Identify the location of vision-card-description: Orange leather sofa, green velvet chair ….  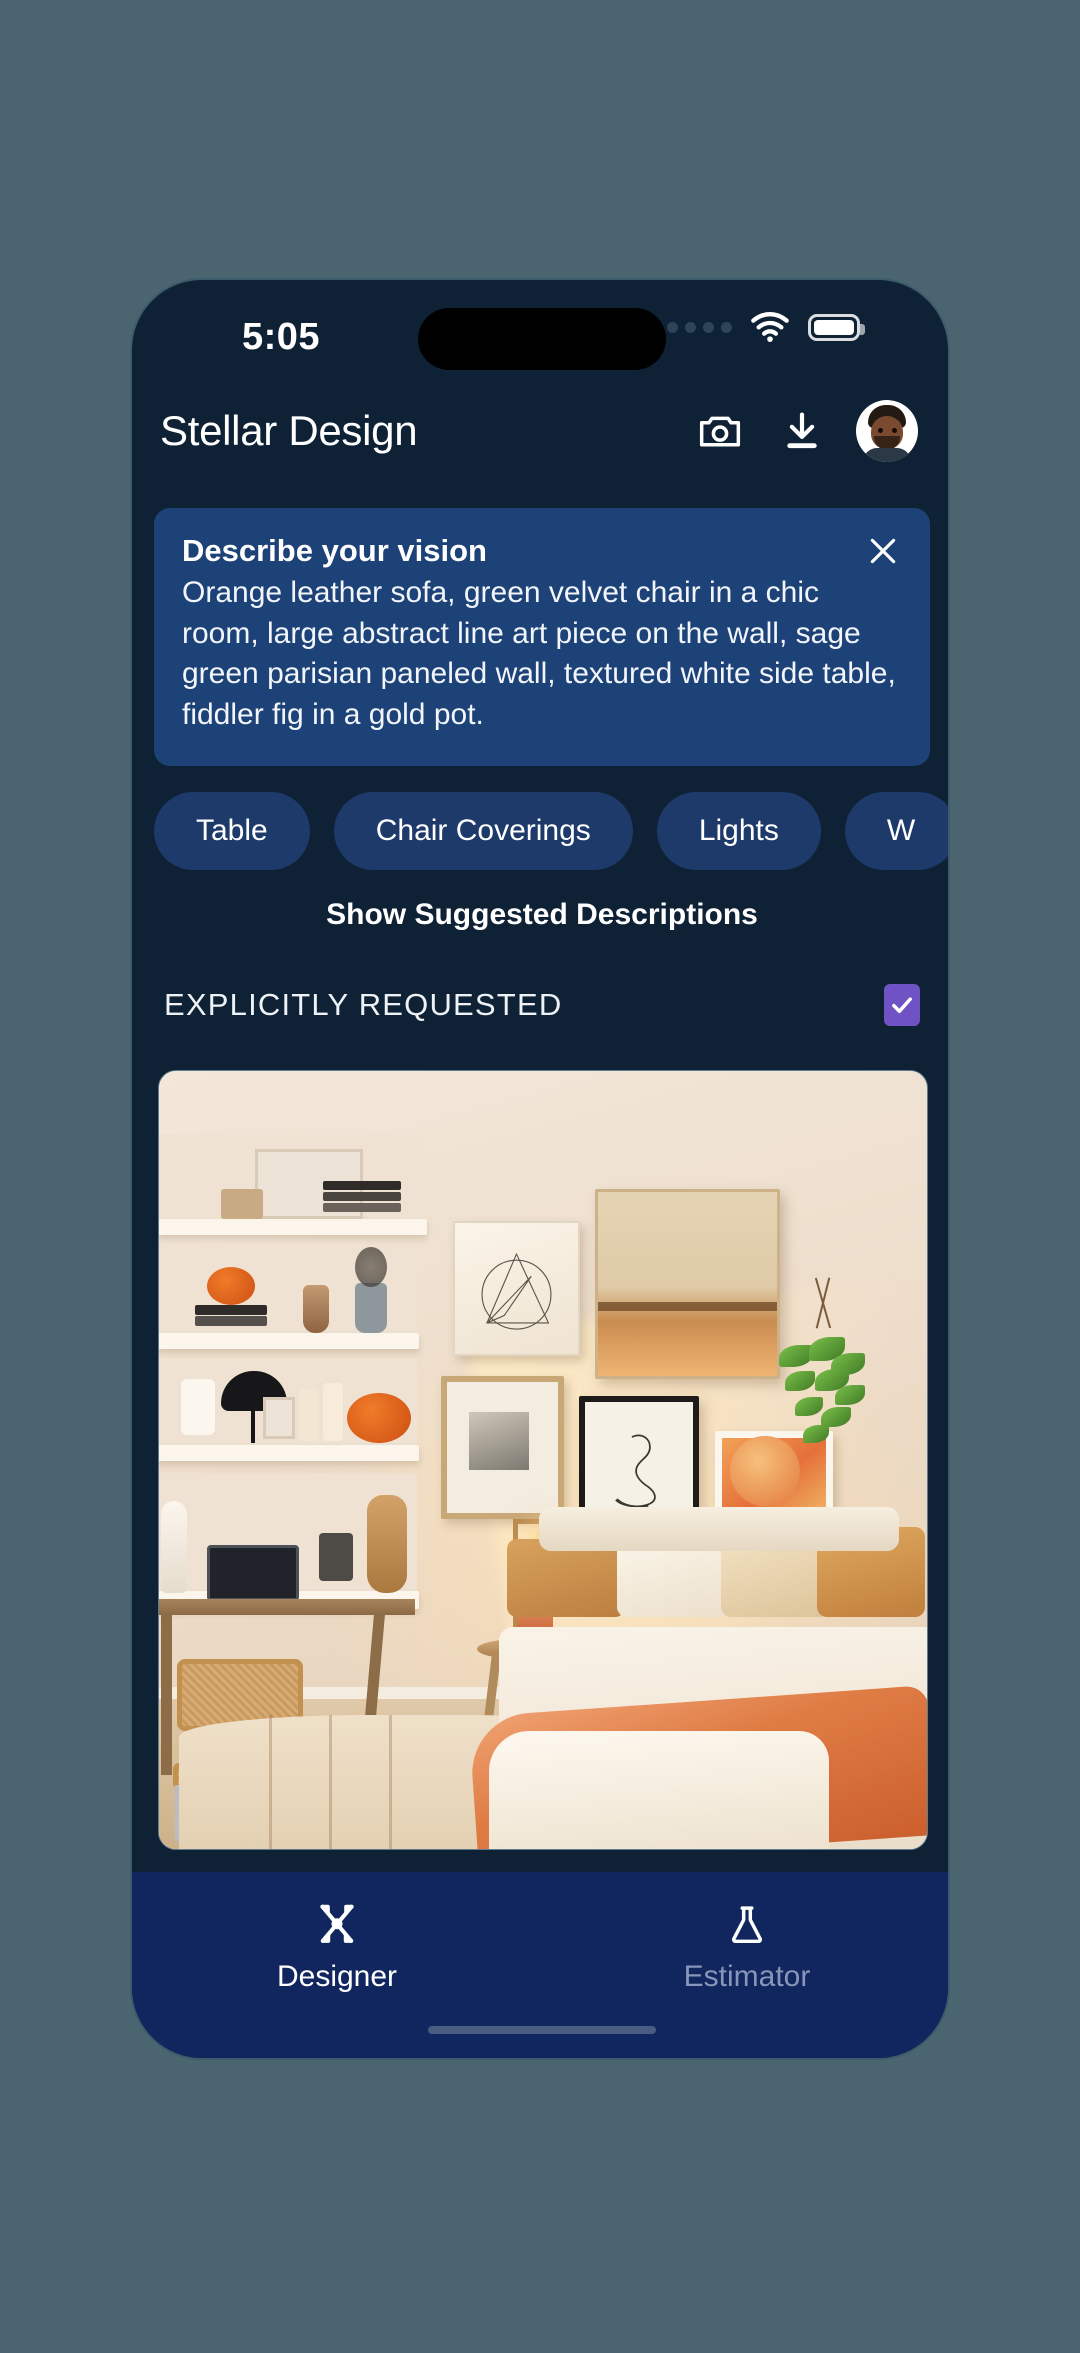
(539, 653).